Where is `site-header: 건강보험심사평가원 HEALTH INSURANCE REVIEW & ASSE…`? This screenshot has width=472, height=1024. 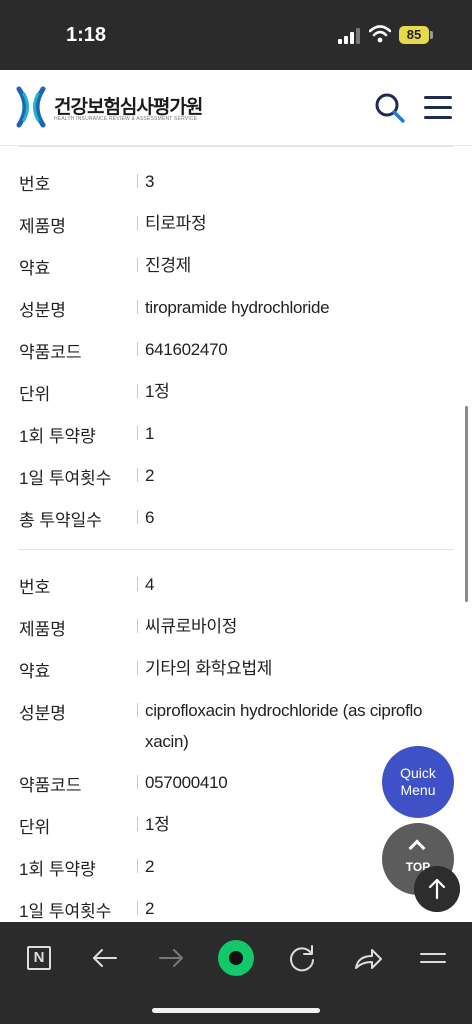
site-header: 건강보험심사평가원 HEALTH INSURANCE REVIEW & ASSE… is located at coordinates (236, 108).